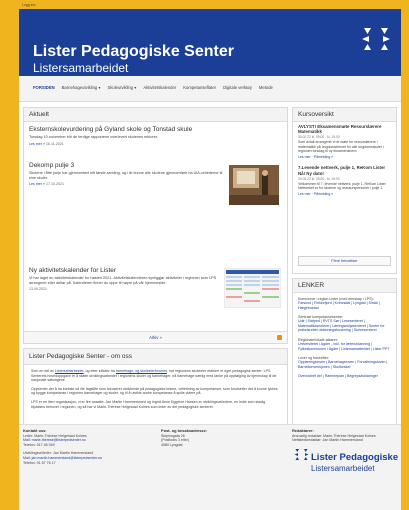  Describe the element at coordinates (343, 468) in the screenshot. I see `footer-logo-subtitle: Listersamarbeidet` at that location.